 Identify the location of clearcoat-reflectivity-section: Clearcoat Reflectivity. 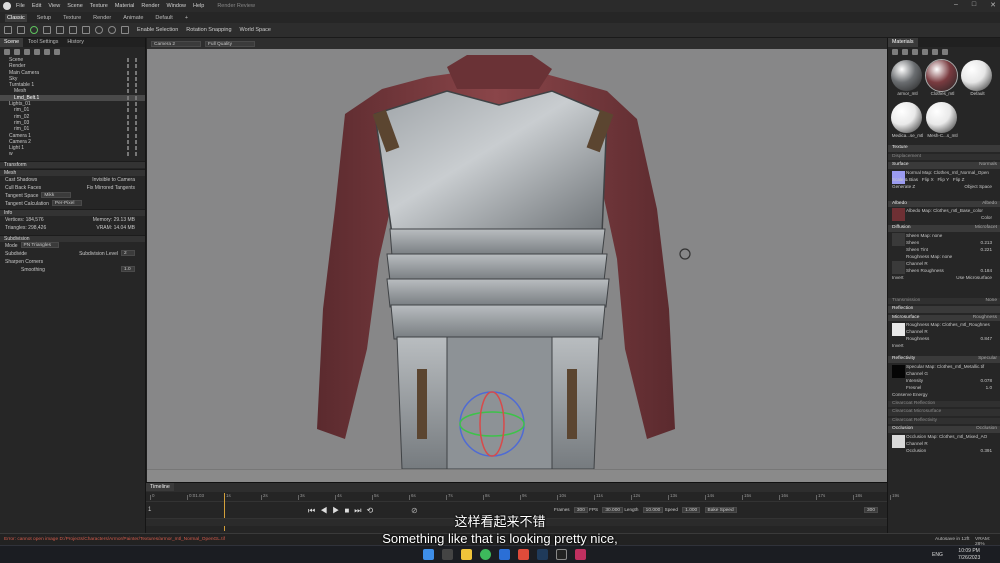
(944, 420).